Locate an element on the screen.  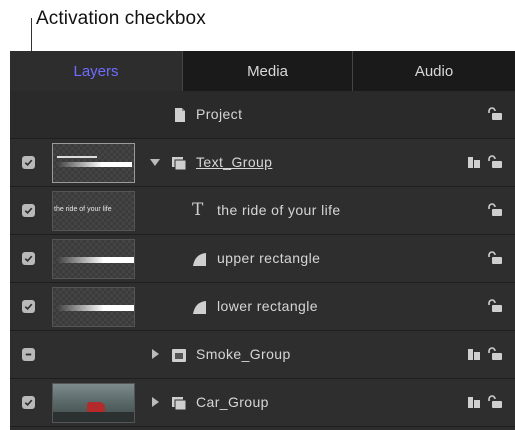
tab-layers: Layers is located at coordinates (96, 71).